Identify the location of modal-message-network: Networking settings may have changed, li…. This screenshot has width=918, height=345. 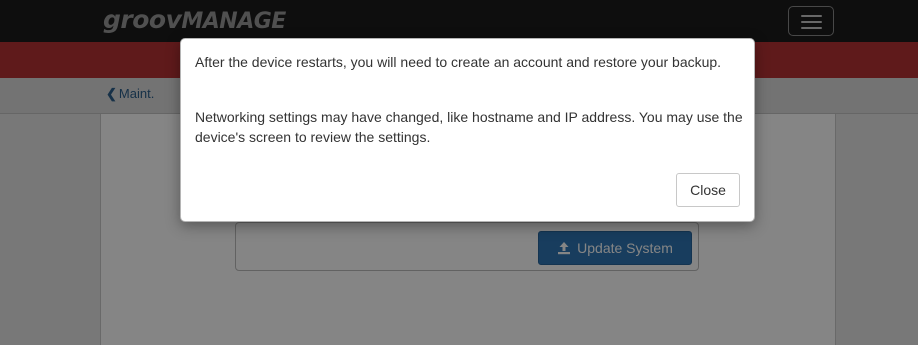
(469, 127).